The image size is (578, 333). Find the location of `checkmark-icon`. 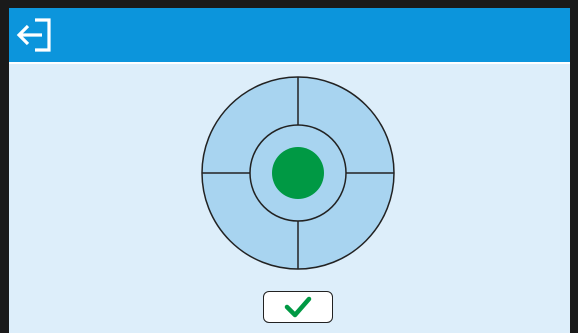

checkmark-icon is located at coordinates (298, 307).